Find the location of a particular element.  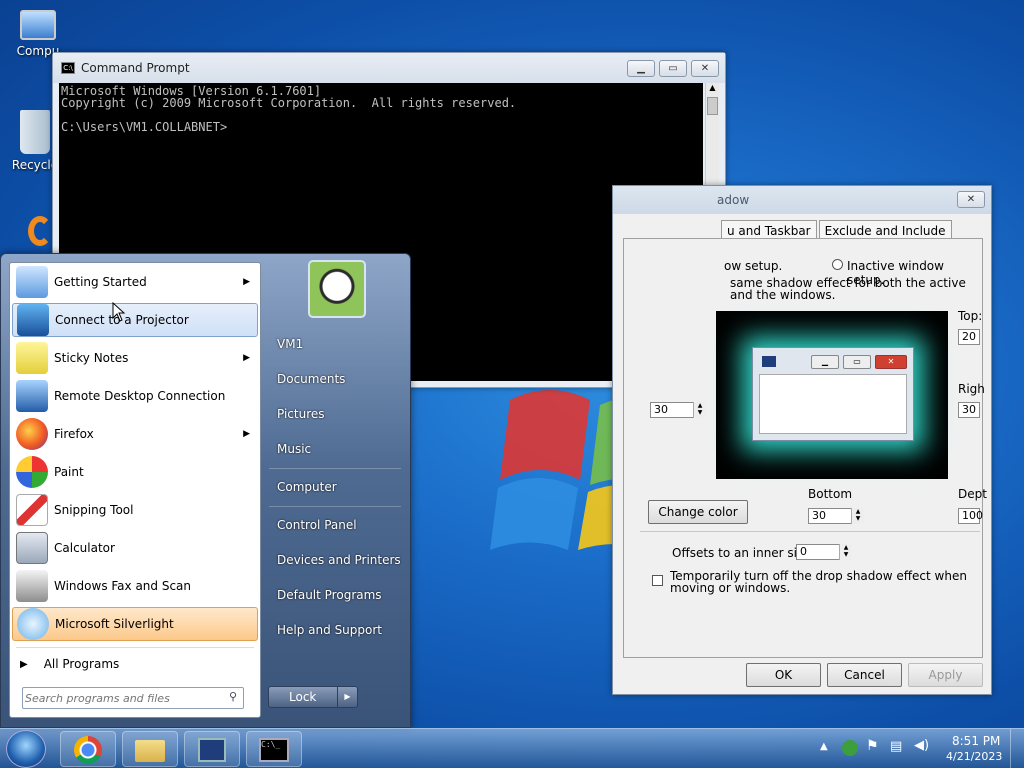

tray-app-icon is located at coordinates (850, 748).